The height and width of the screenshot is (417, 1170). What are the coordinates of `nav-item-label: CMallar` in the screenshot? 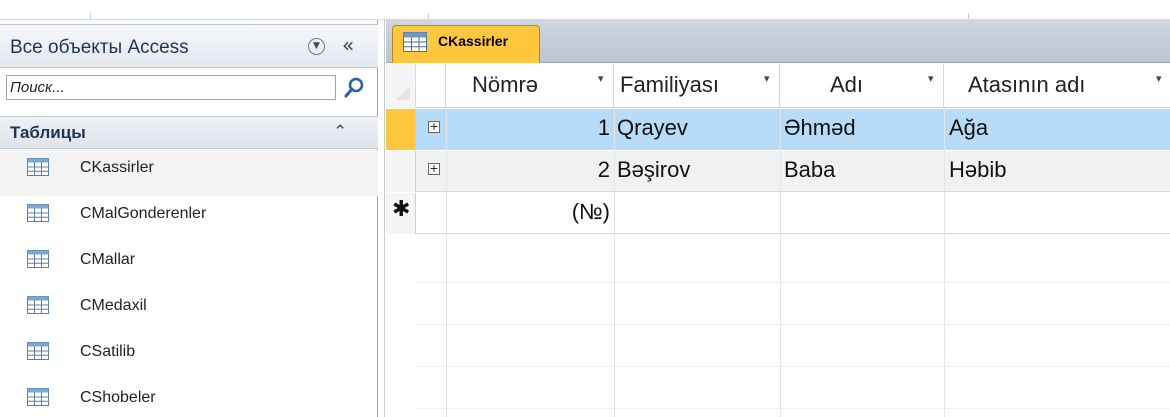 It's located at (108, 259).